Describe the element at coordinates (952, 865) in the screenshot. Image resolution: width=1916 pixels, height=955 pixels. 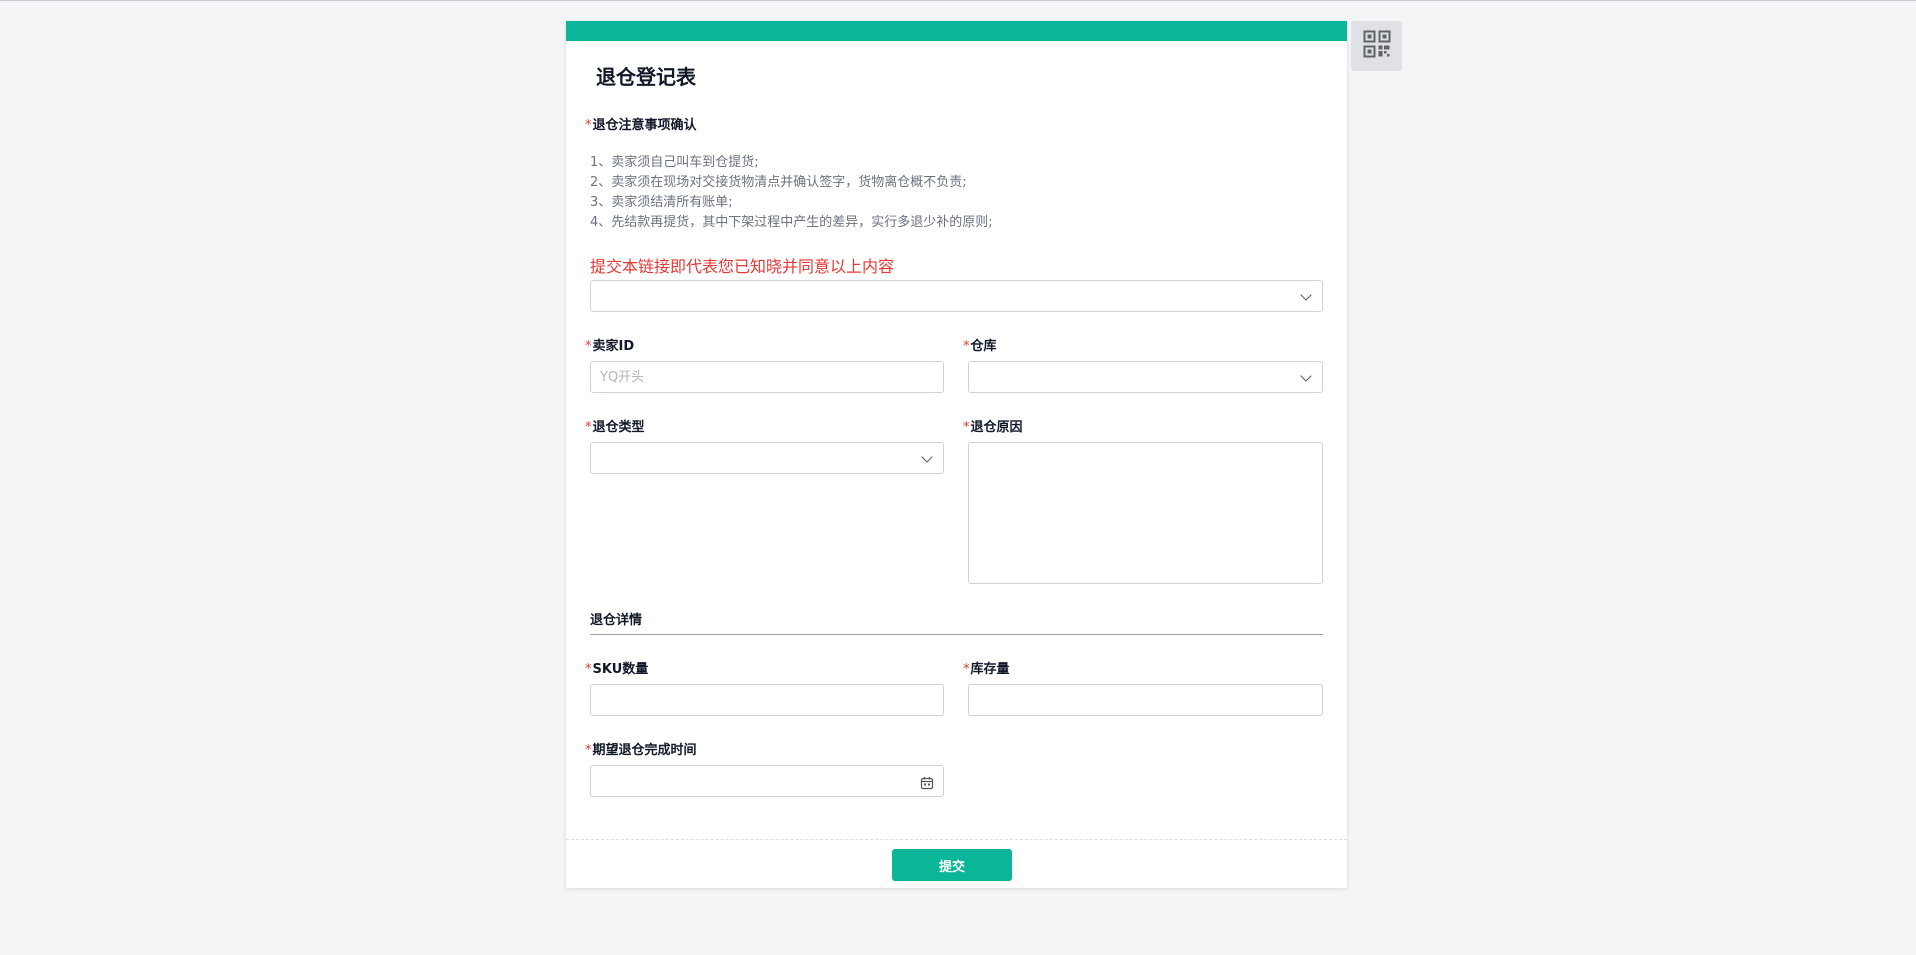
I see `submit-button: 提交` at that location.